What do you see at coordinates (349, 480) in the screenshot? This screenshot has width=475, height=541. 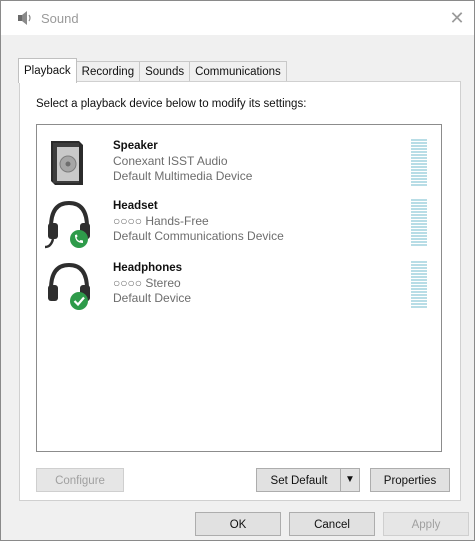 I see `set-default-dropdown-icon: ▼` at bounding box center [349, 480].